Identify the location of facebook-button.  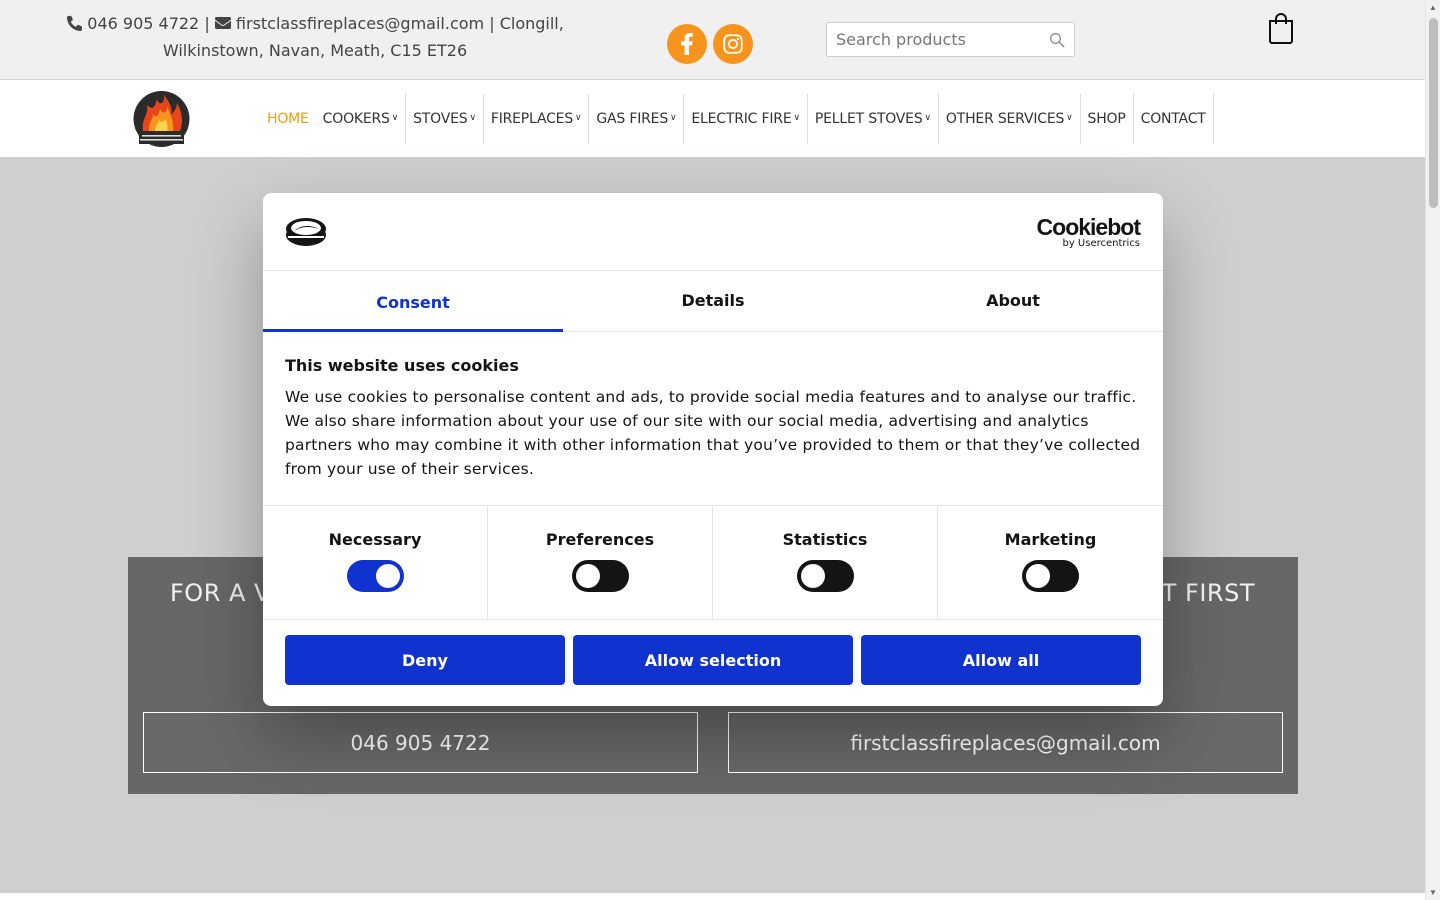
(687, 44).